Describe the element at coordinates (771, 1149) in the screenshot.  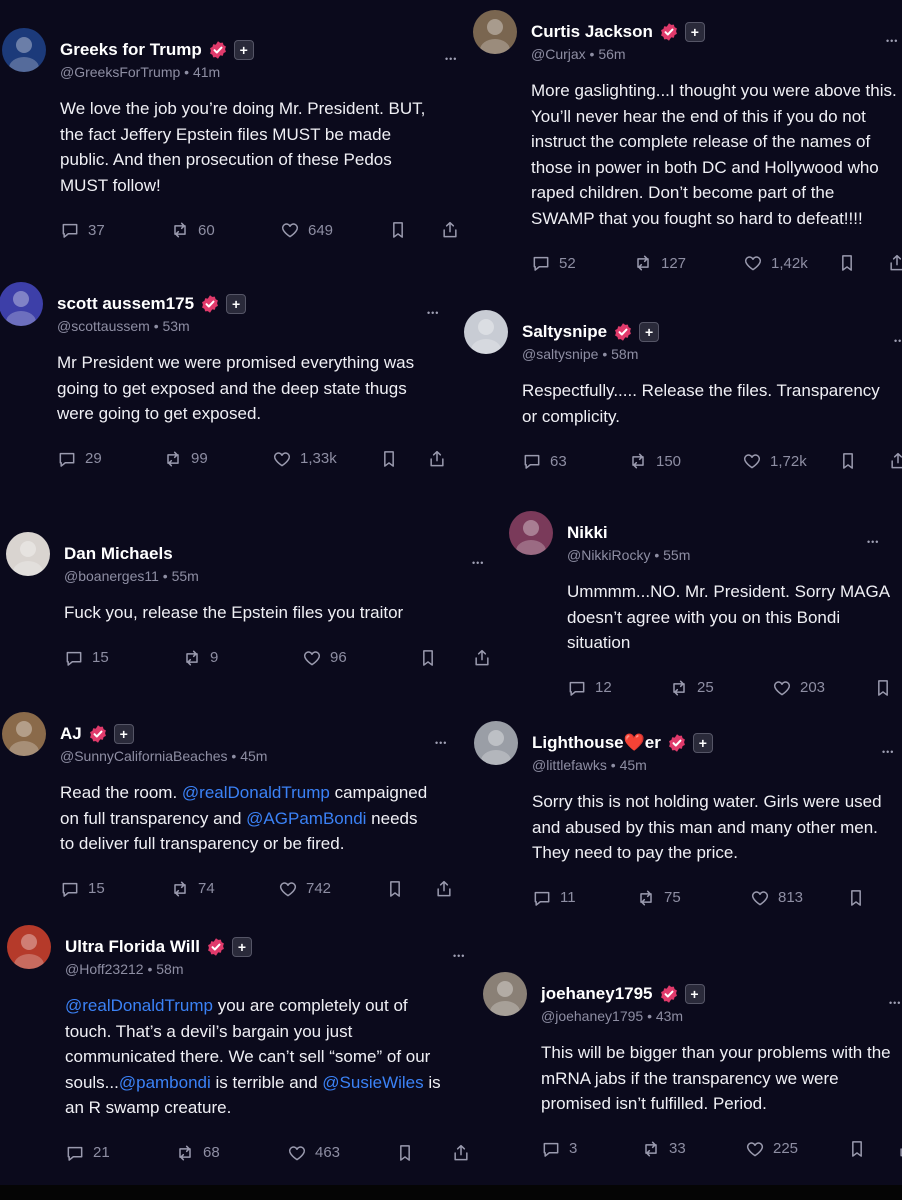
I see `like-button: 225` at that location.